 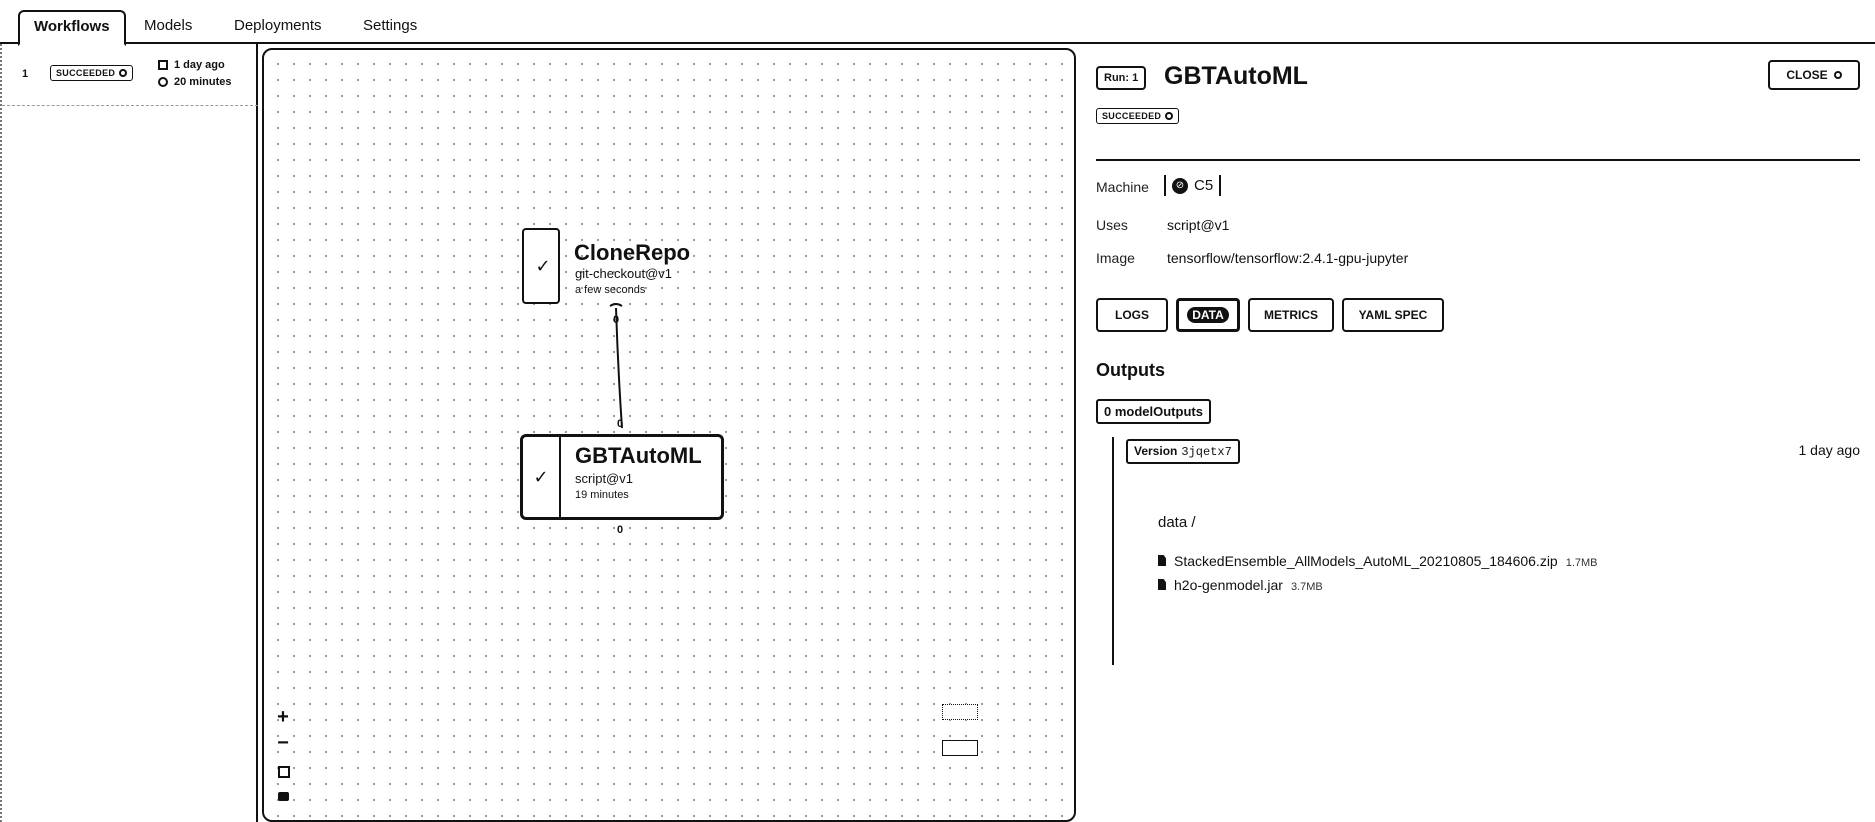 I want to click on node-title: GBTAutoML, so click(x=638, y=455).